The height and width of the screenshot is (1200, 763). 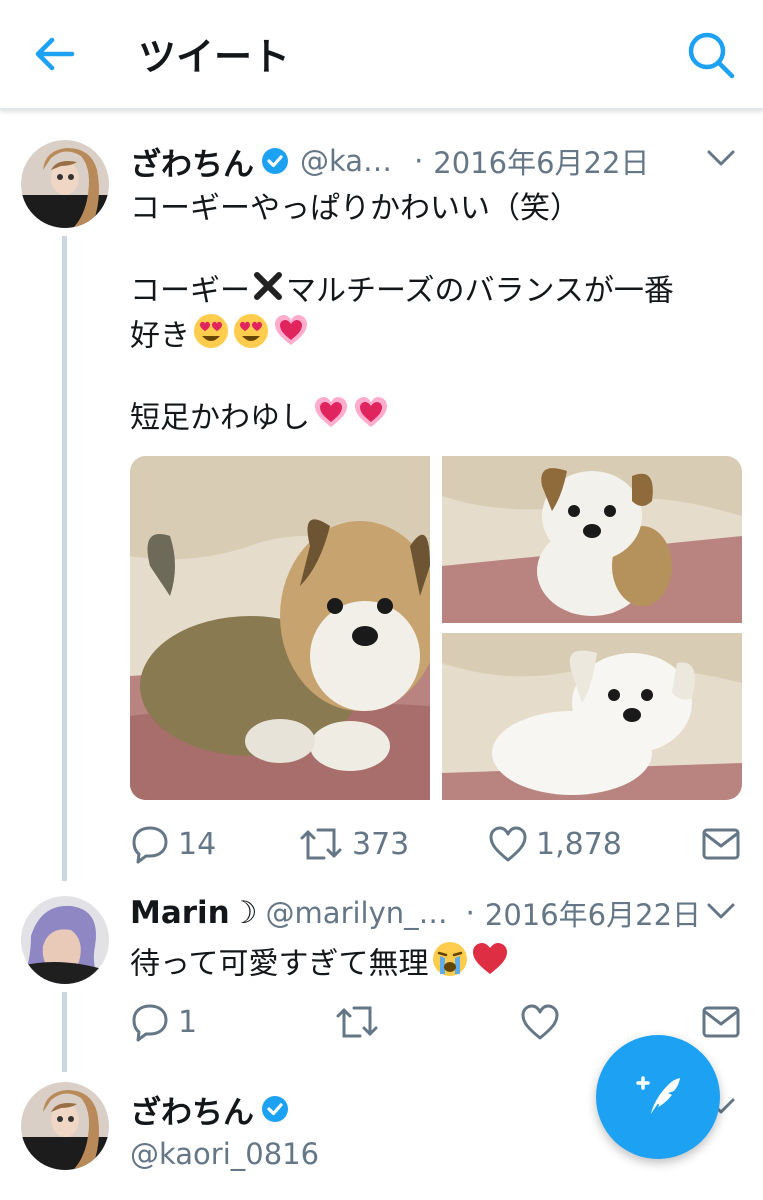 I want to click on arrow-left-icon, so click(x=55, y=54).